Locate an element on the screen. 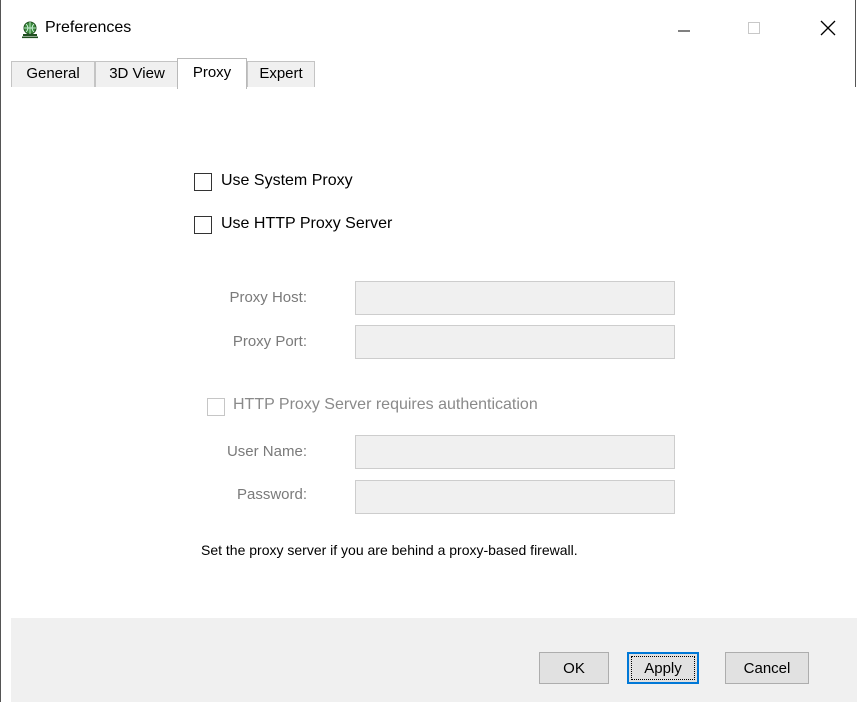 The width and height of the screenshot is (860, 702). close-button is located at coordinates (828, 28).